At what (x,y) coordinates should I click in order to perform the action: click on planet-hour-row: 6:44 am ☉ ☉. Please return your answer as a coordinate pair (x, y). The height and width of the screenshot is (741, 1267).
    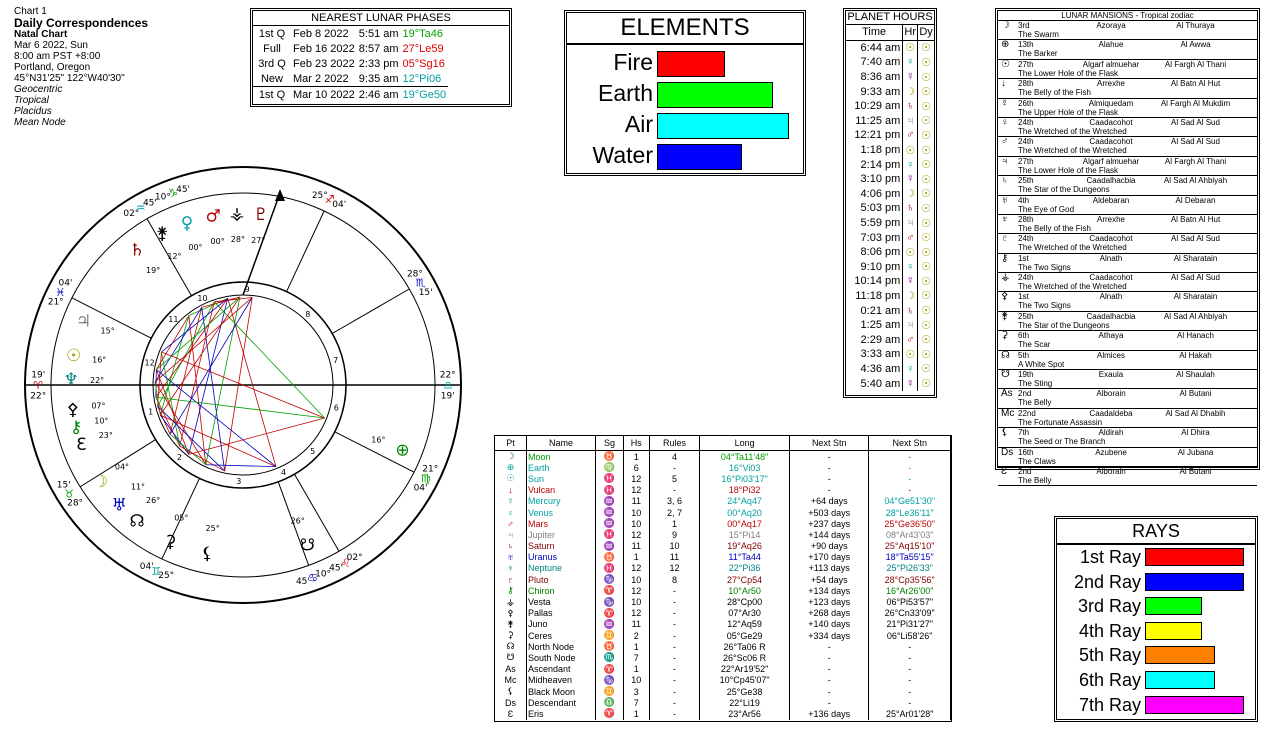
    Looking at the image, I should click on (890, 48).